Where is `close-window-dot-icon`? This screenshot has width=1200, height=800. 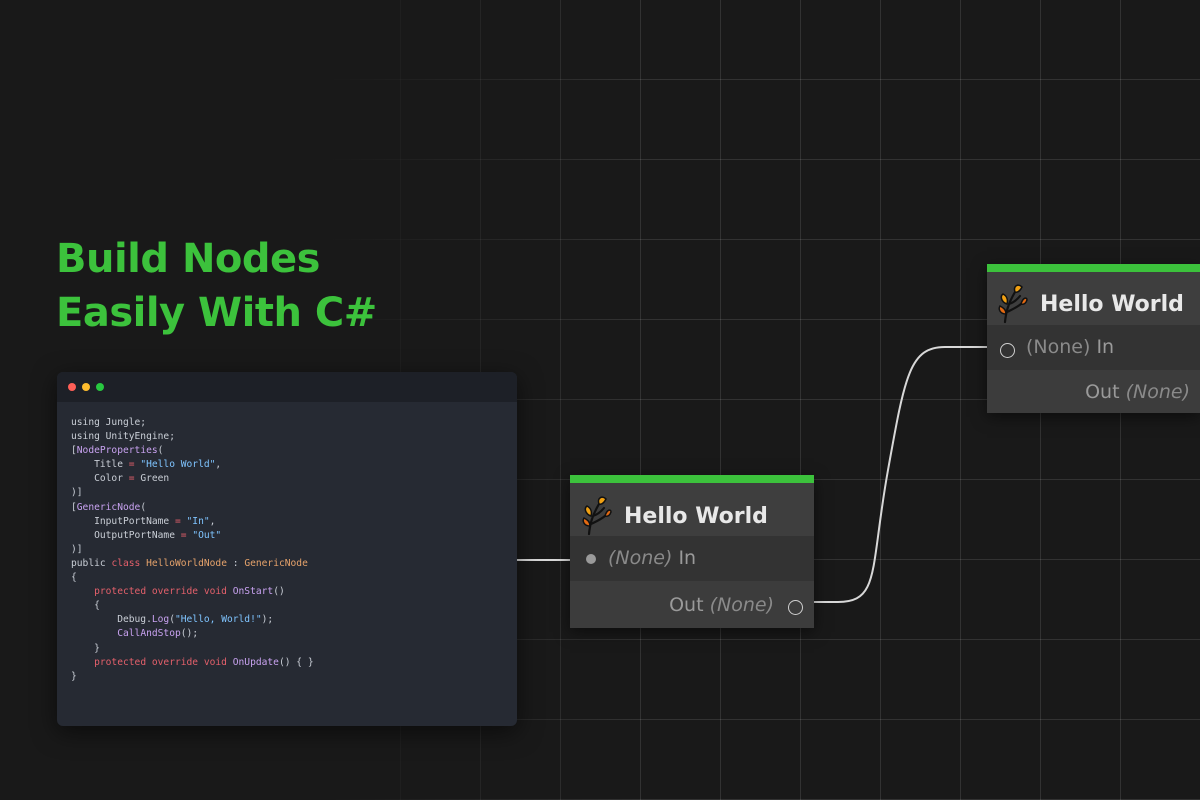
close-window-dot-icon is located at coordinates (72, 387).